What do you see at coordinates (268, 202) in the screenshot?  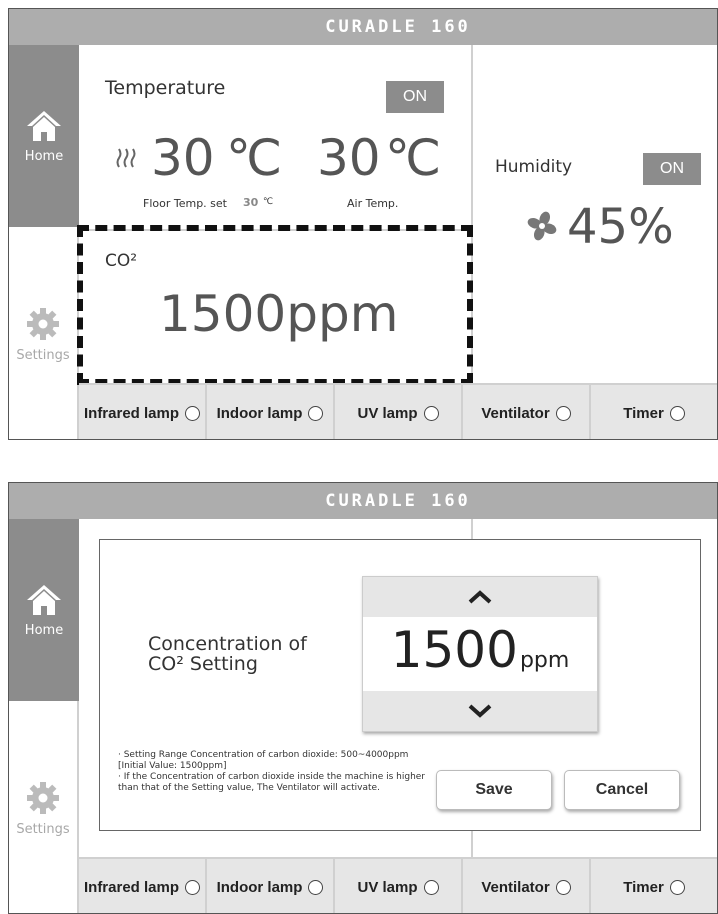 I see `floor-temp-set-unit: ℃` at bounding box center [268, 202].